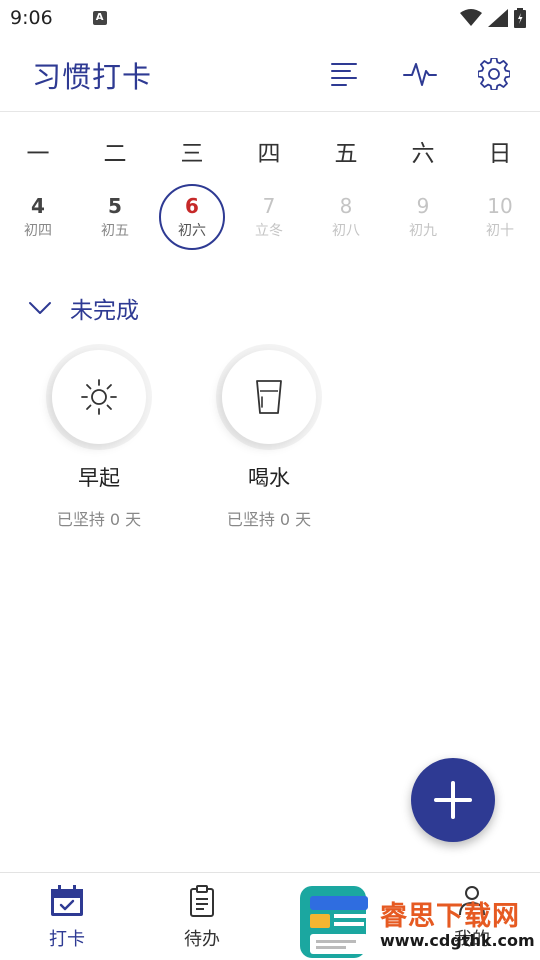 The width and height of the screenshot is (540, 960). I want to click on clipboard-icon, so click(202, 902).